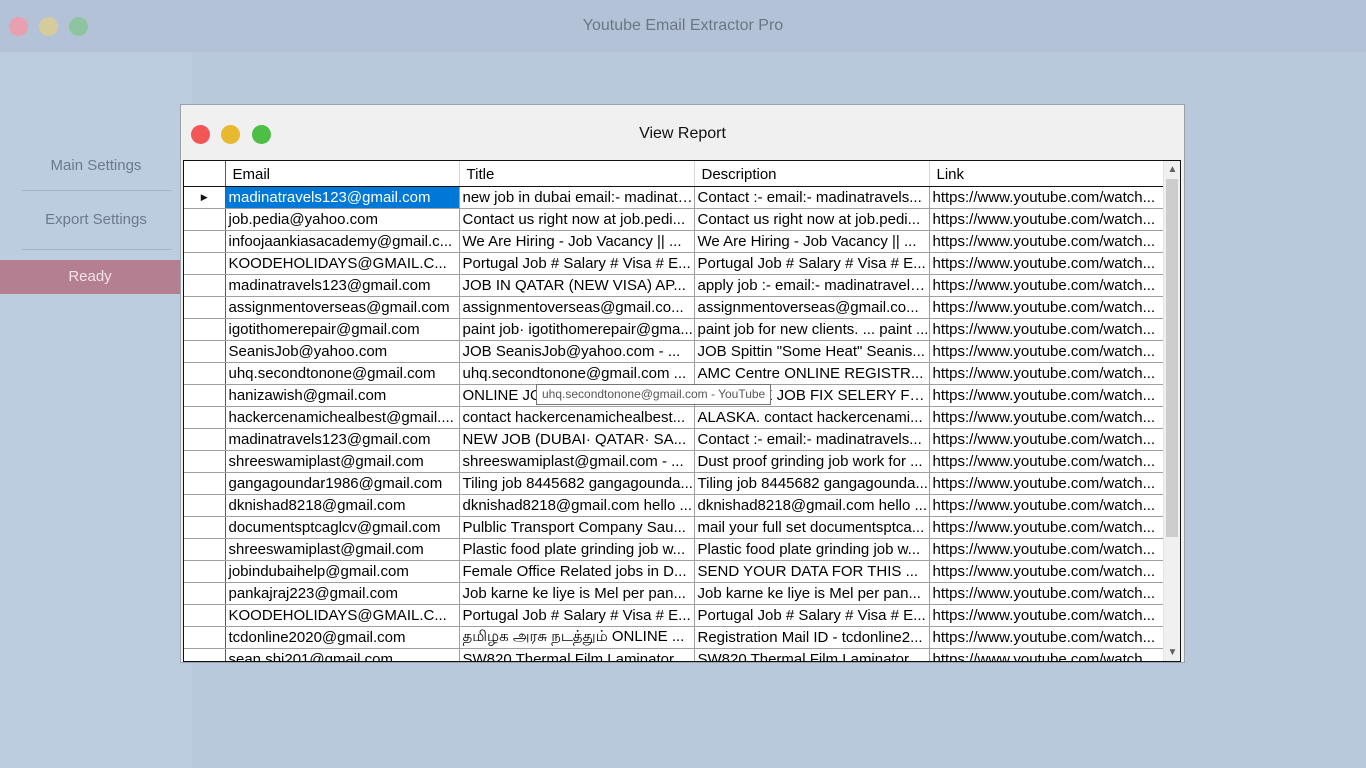  I want to click on cell-email: igotithomerepair@gmail.com, so click(342, 329).